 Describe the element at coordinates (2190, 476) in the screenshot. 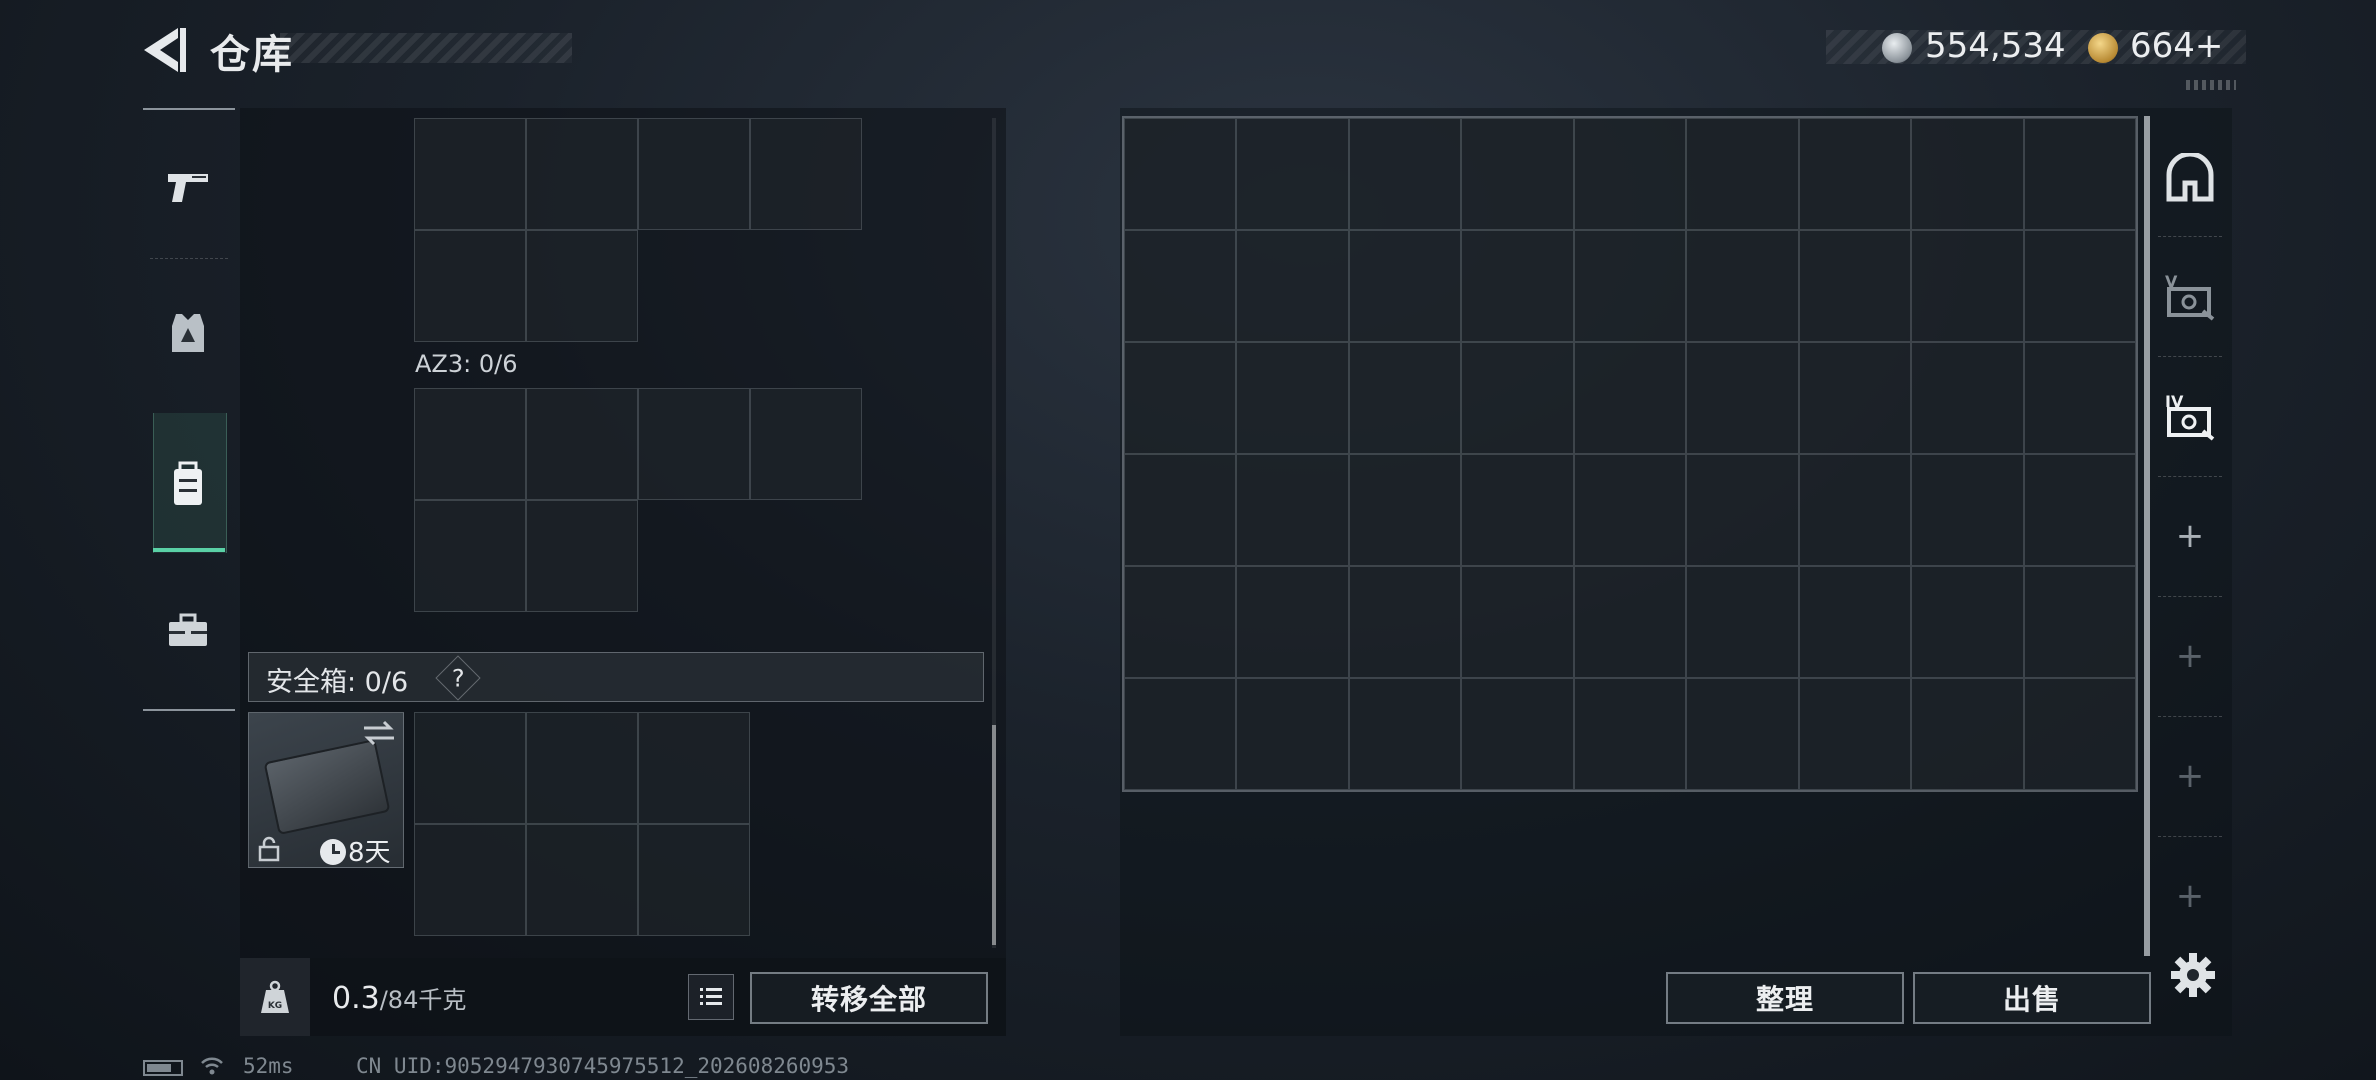

I see `tab-separator` at that location.